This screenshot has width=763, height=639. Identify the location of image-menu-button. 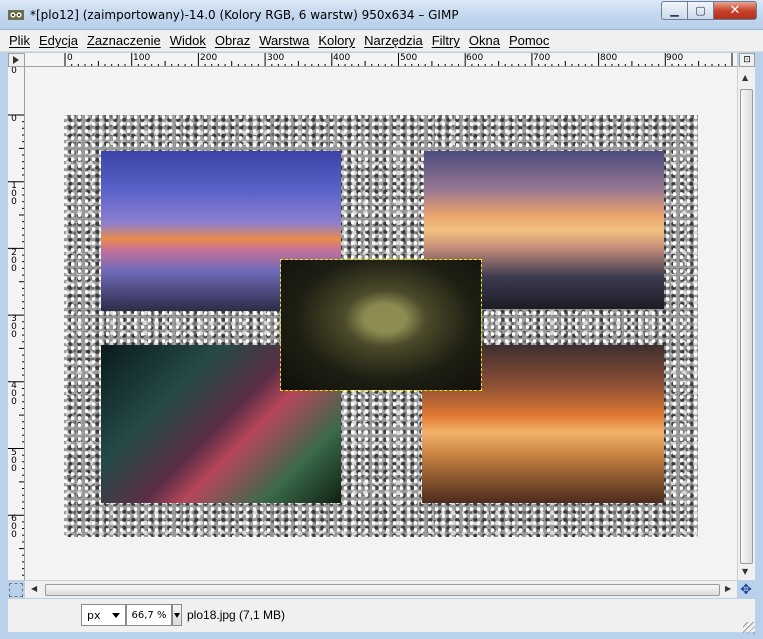
(16, 60).